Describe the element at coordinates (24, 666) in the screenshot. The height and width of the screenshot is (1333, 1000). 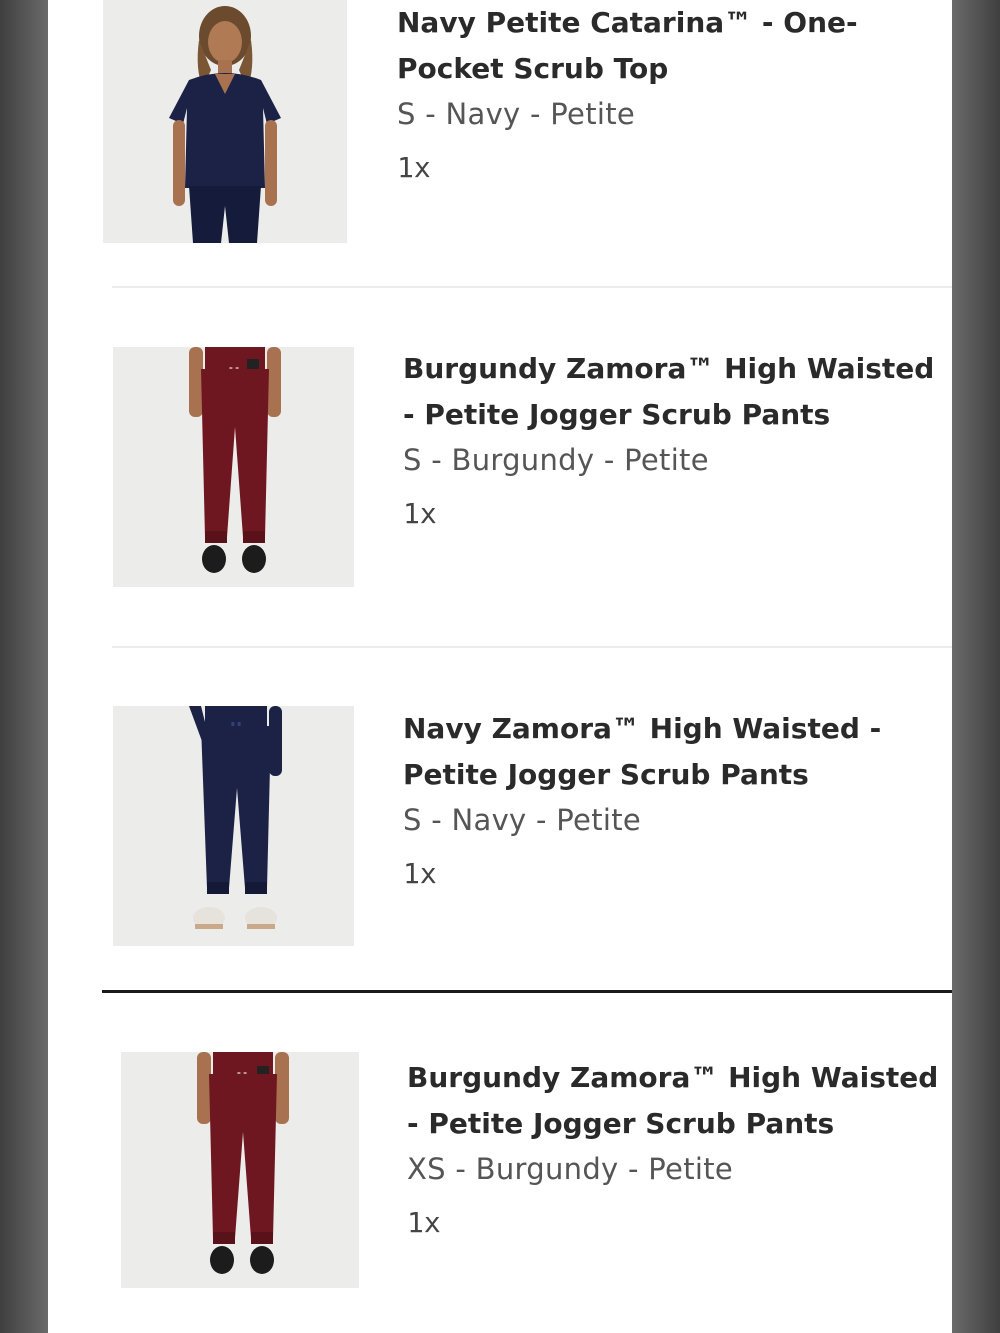
I see `bezel-left` at that location.